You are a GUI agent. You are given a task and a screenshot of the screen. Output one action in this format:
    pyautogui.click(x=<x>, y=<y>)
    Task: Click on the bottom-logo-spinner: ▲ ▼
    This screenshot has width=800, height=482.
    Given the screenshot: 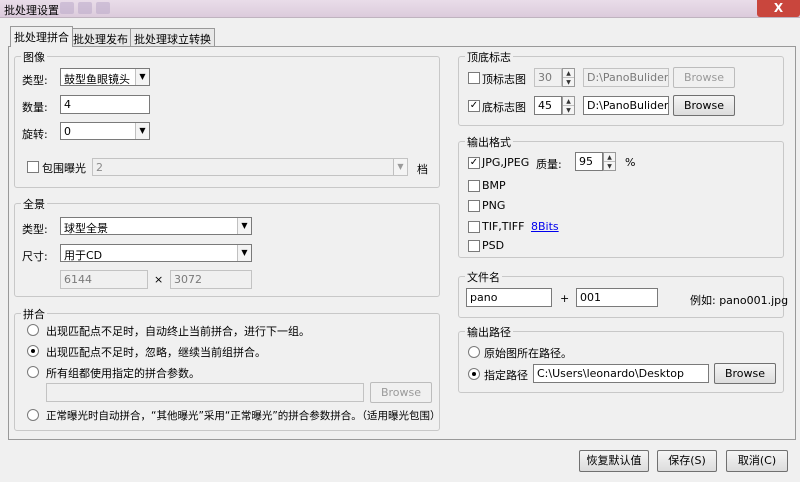 What is the action you would take?
    pyautogui.click(x=568, y=105)
    